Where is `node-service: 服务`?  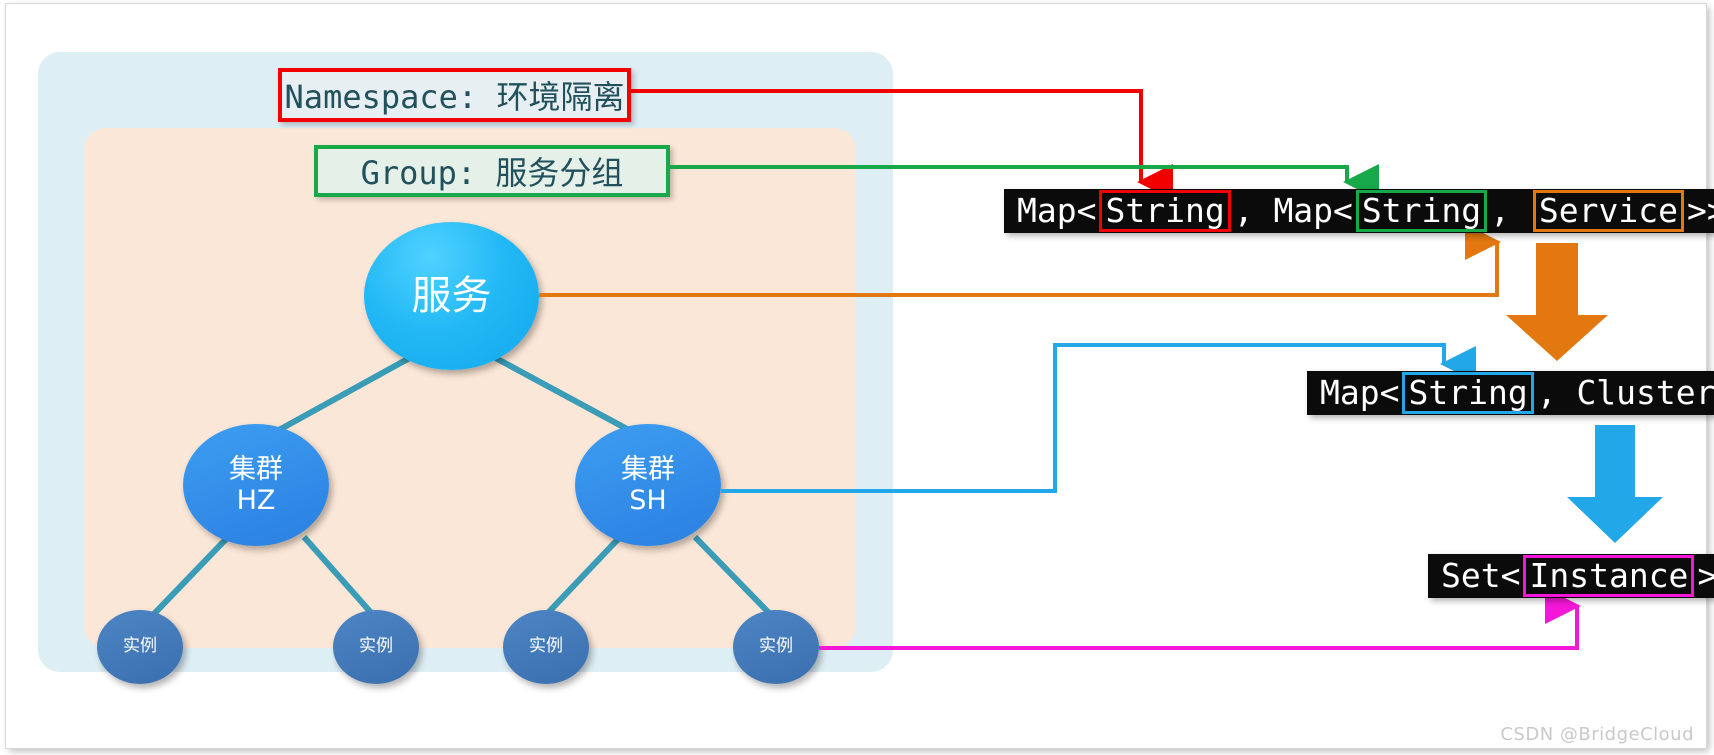 node-service: 服务 is located at coordinates (451, 296).